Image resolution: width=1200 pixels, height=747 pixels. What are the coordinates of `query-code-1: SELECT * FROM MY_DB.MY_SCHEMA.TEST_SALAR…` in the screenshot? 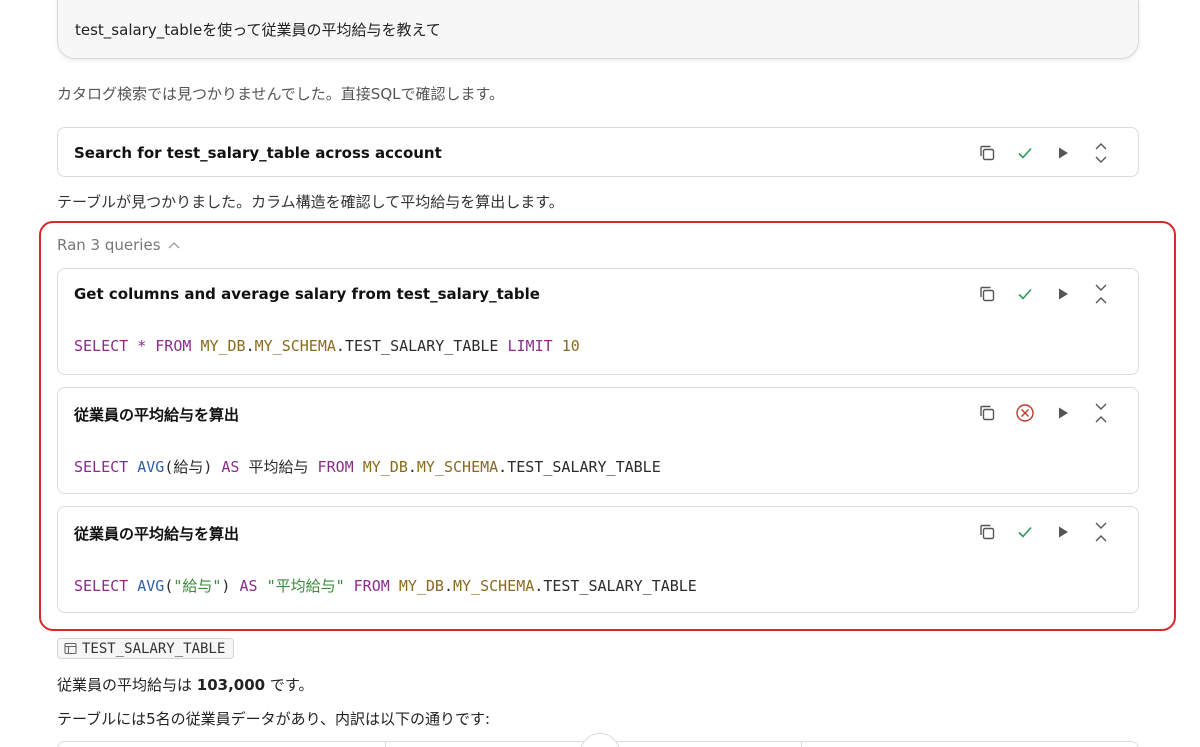 It's located at (327, 346).